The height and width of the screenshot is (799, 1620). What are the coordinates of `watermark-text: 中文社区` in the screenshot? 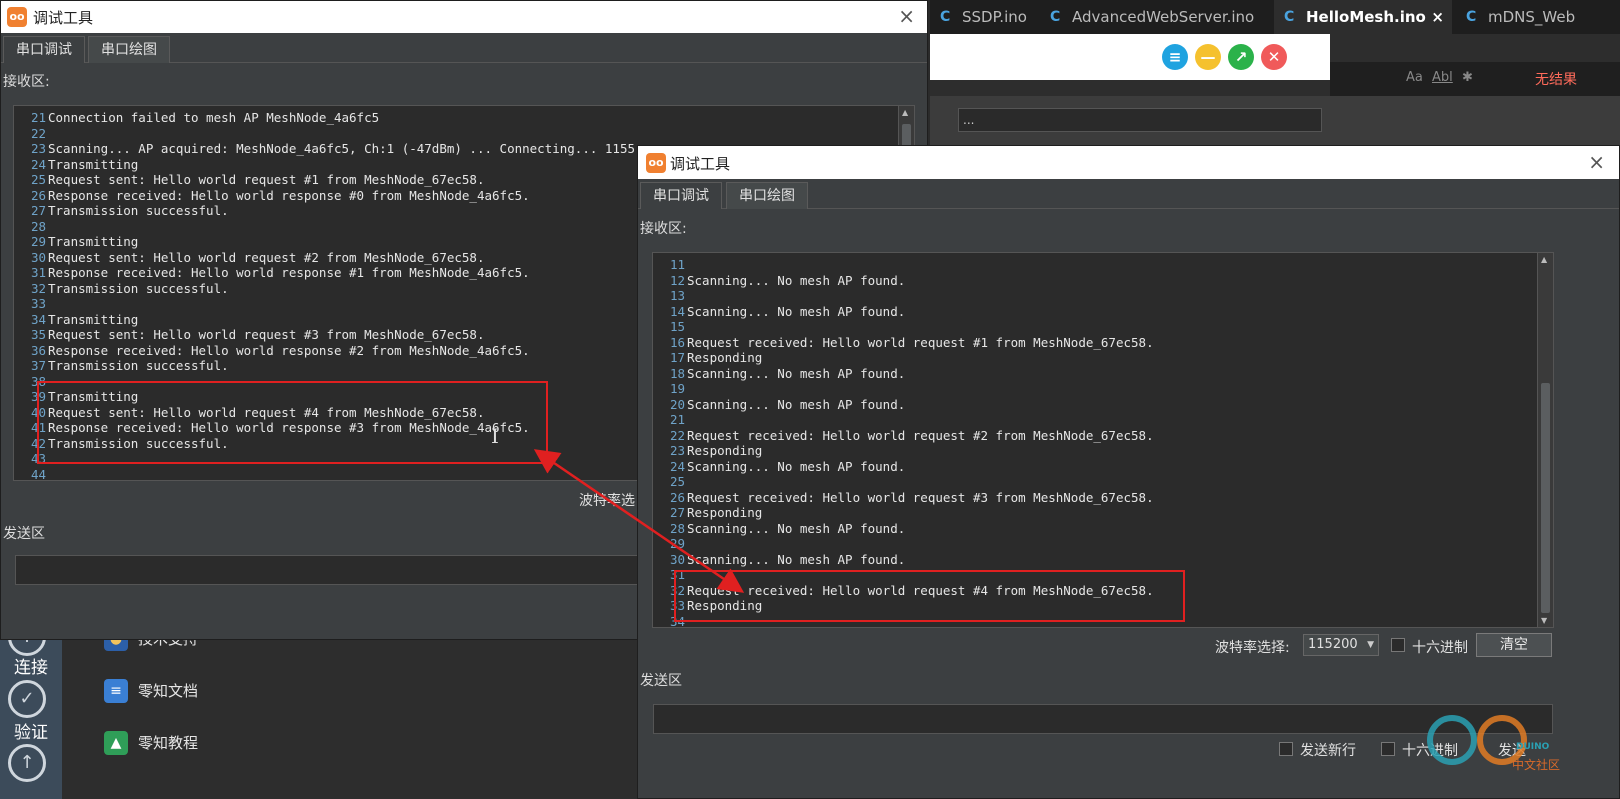 It's located at (1536, 765).